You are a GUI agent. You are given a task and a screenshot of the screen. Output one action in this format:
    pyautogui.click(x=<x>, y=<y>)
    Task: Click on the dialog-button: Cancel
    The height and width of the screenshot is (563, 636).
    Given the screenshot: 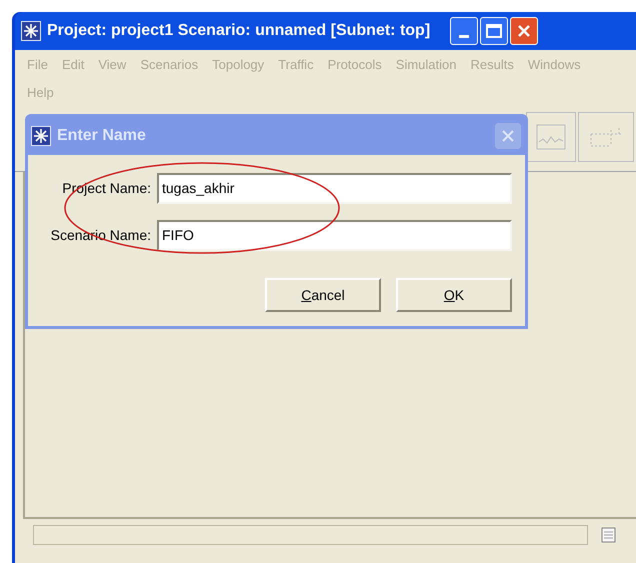 What is the action you would take?
    pyautogui.click(x=323, y=295)
    